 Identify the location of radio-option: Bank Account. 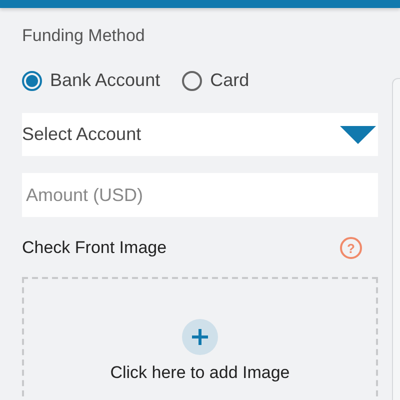
(91, 80).